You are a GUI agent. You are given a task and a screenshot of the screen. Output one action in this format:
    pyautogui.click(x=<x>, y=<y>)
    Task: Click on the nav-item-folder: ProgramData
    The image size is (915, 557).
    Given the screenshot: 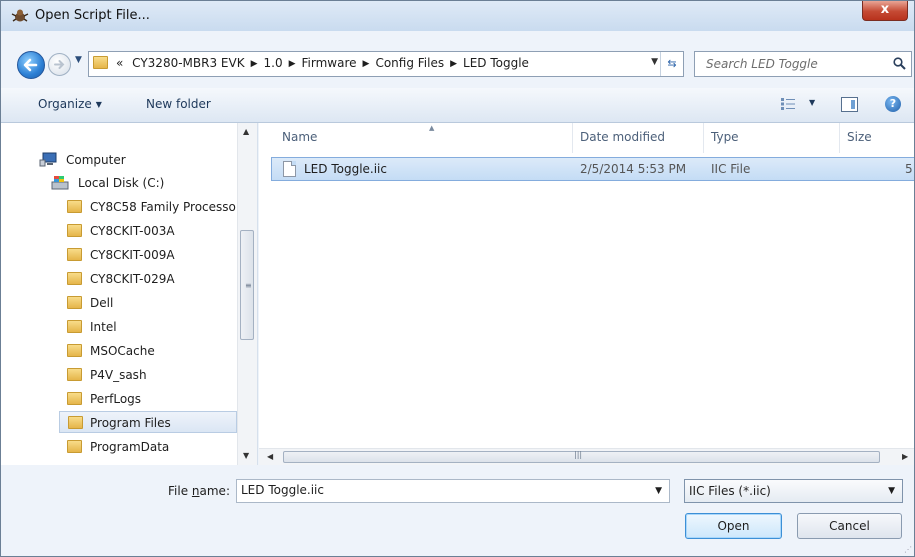 What is the action you would take?
    pyautogui.click(x=119, y=447)
    